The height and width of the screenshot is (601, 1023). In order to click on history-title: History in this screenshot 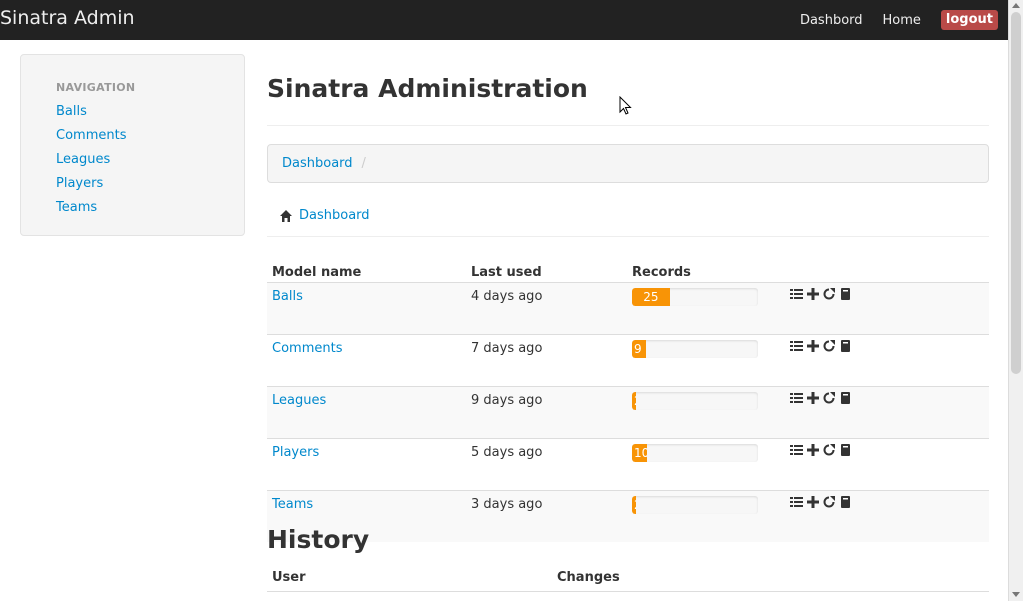, I will do `click(318, 539)`.